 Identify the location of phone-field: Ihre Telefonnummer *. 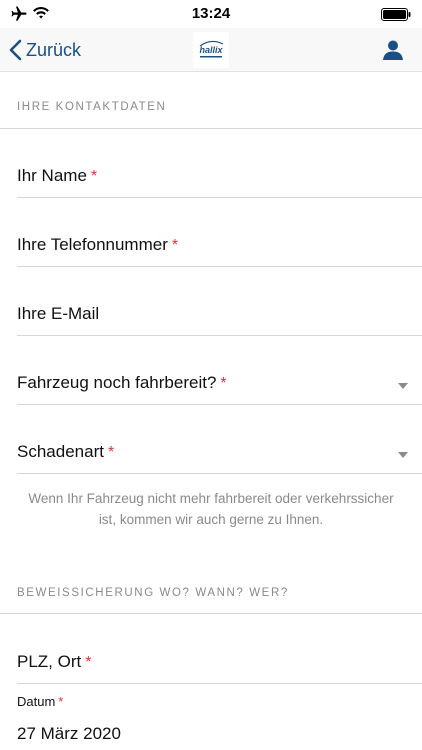
(219, 251).